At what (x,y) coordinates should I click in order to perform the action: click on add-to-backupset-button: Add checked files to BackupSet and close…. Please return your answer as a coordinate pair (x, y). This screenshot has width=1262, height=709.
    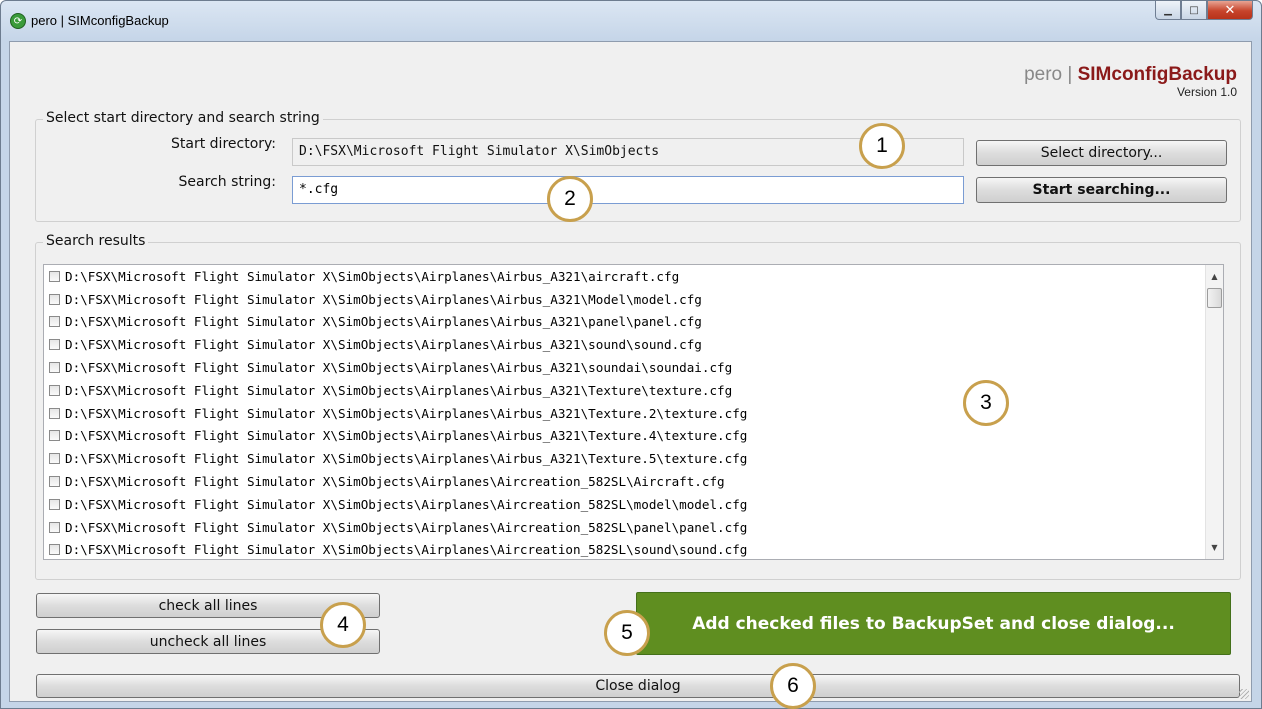
    Looking at the image, I should click on (933, 623).